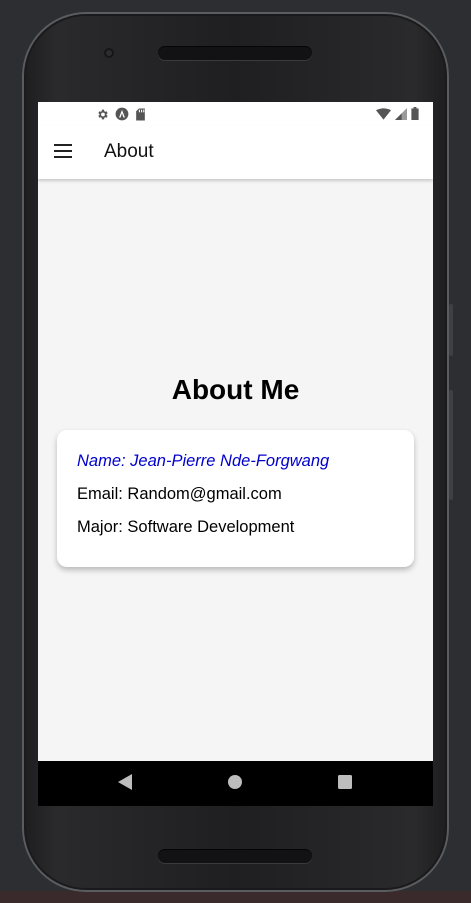  I want to click on volume-button, so click(451, 445).